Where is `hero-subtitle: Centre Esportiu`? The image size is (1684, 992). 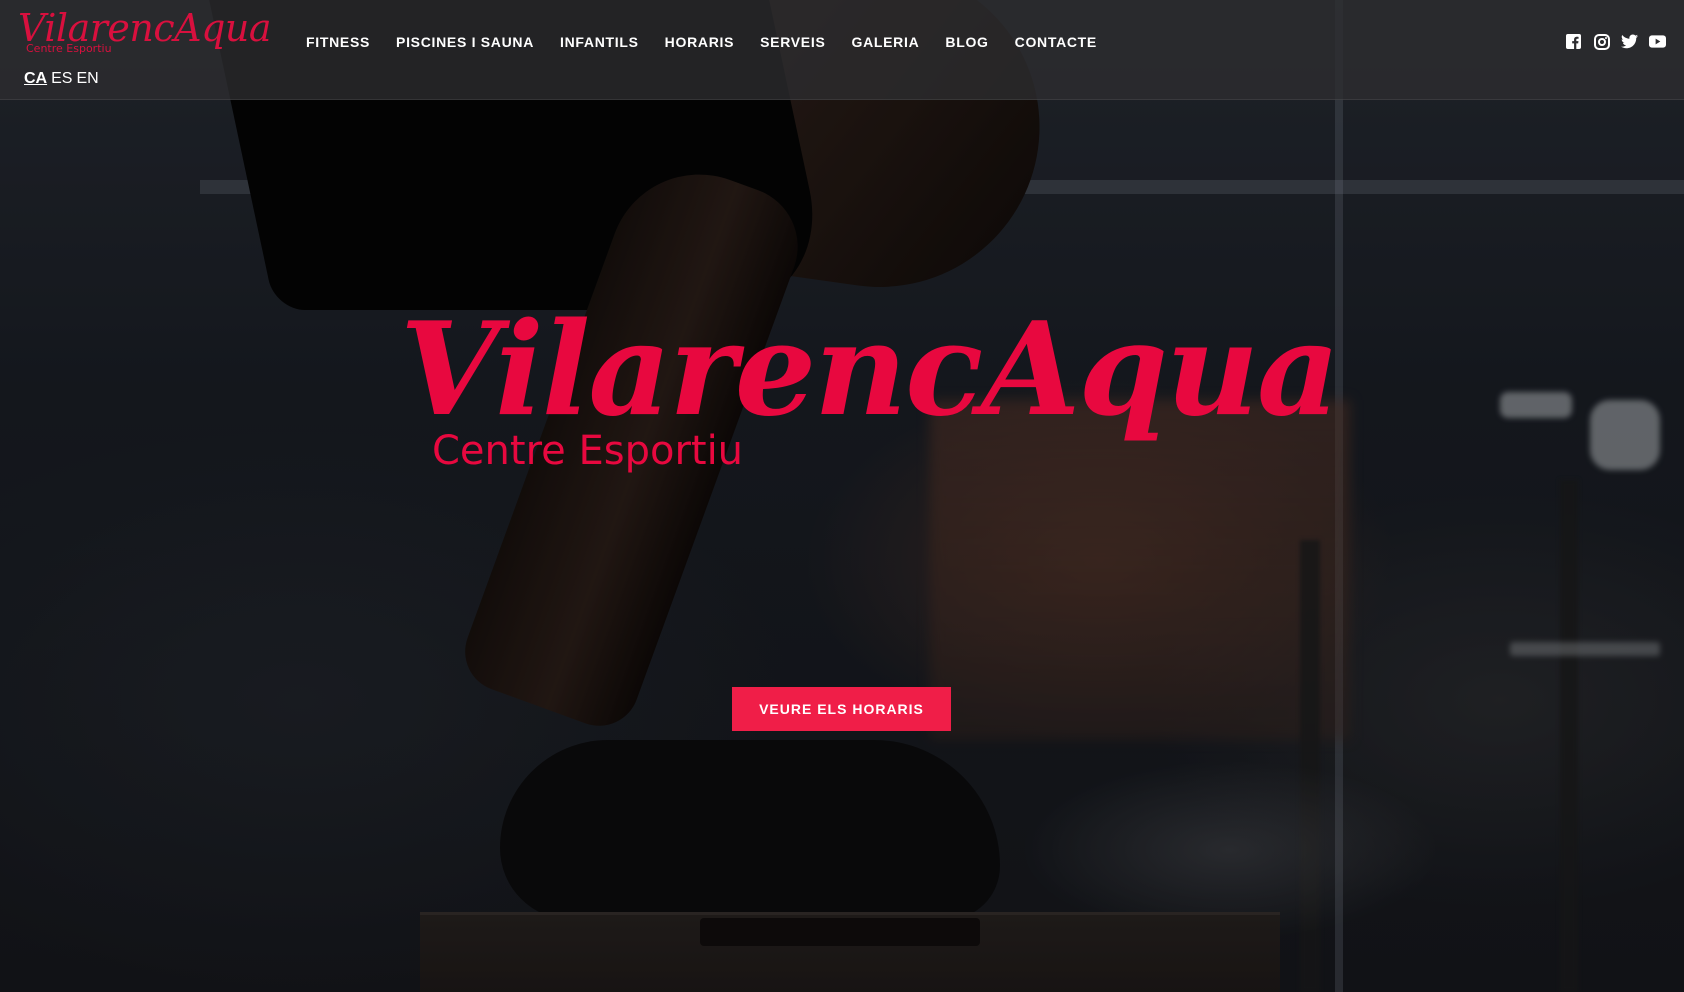
hero-subtitle: Centre Esportiu is located at coordinates (588, 451).